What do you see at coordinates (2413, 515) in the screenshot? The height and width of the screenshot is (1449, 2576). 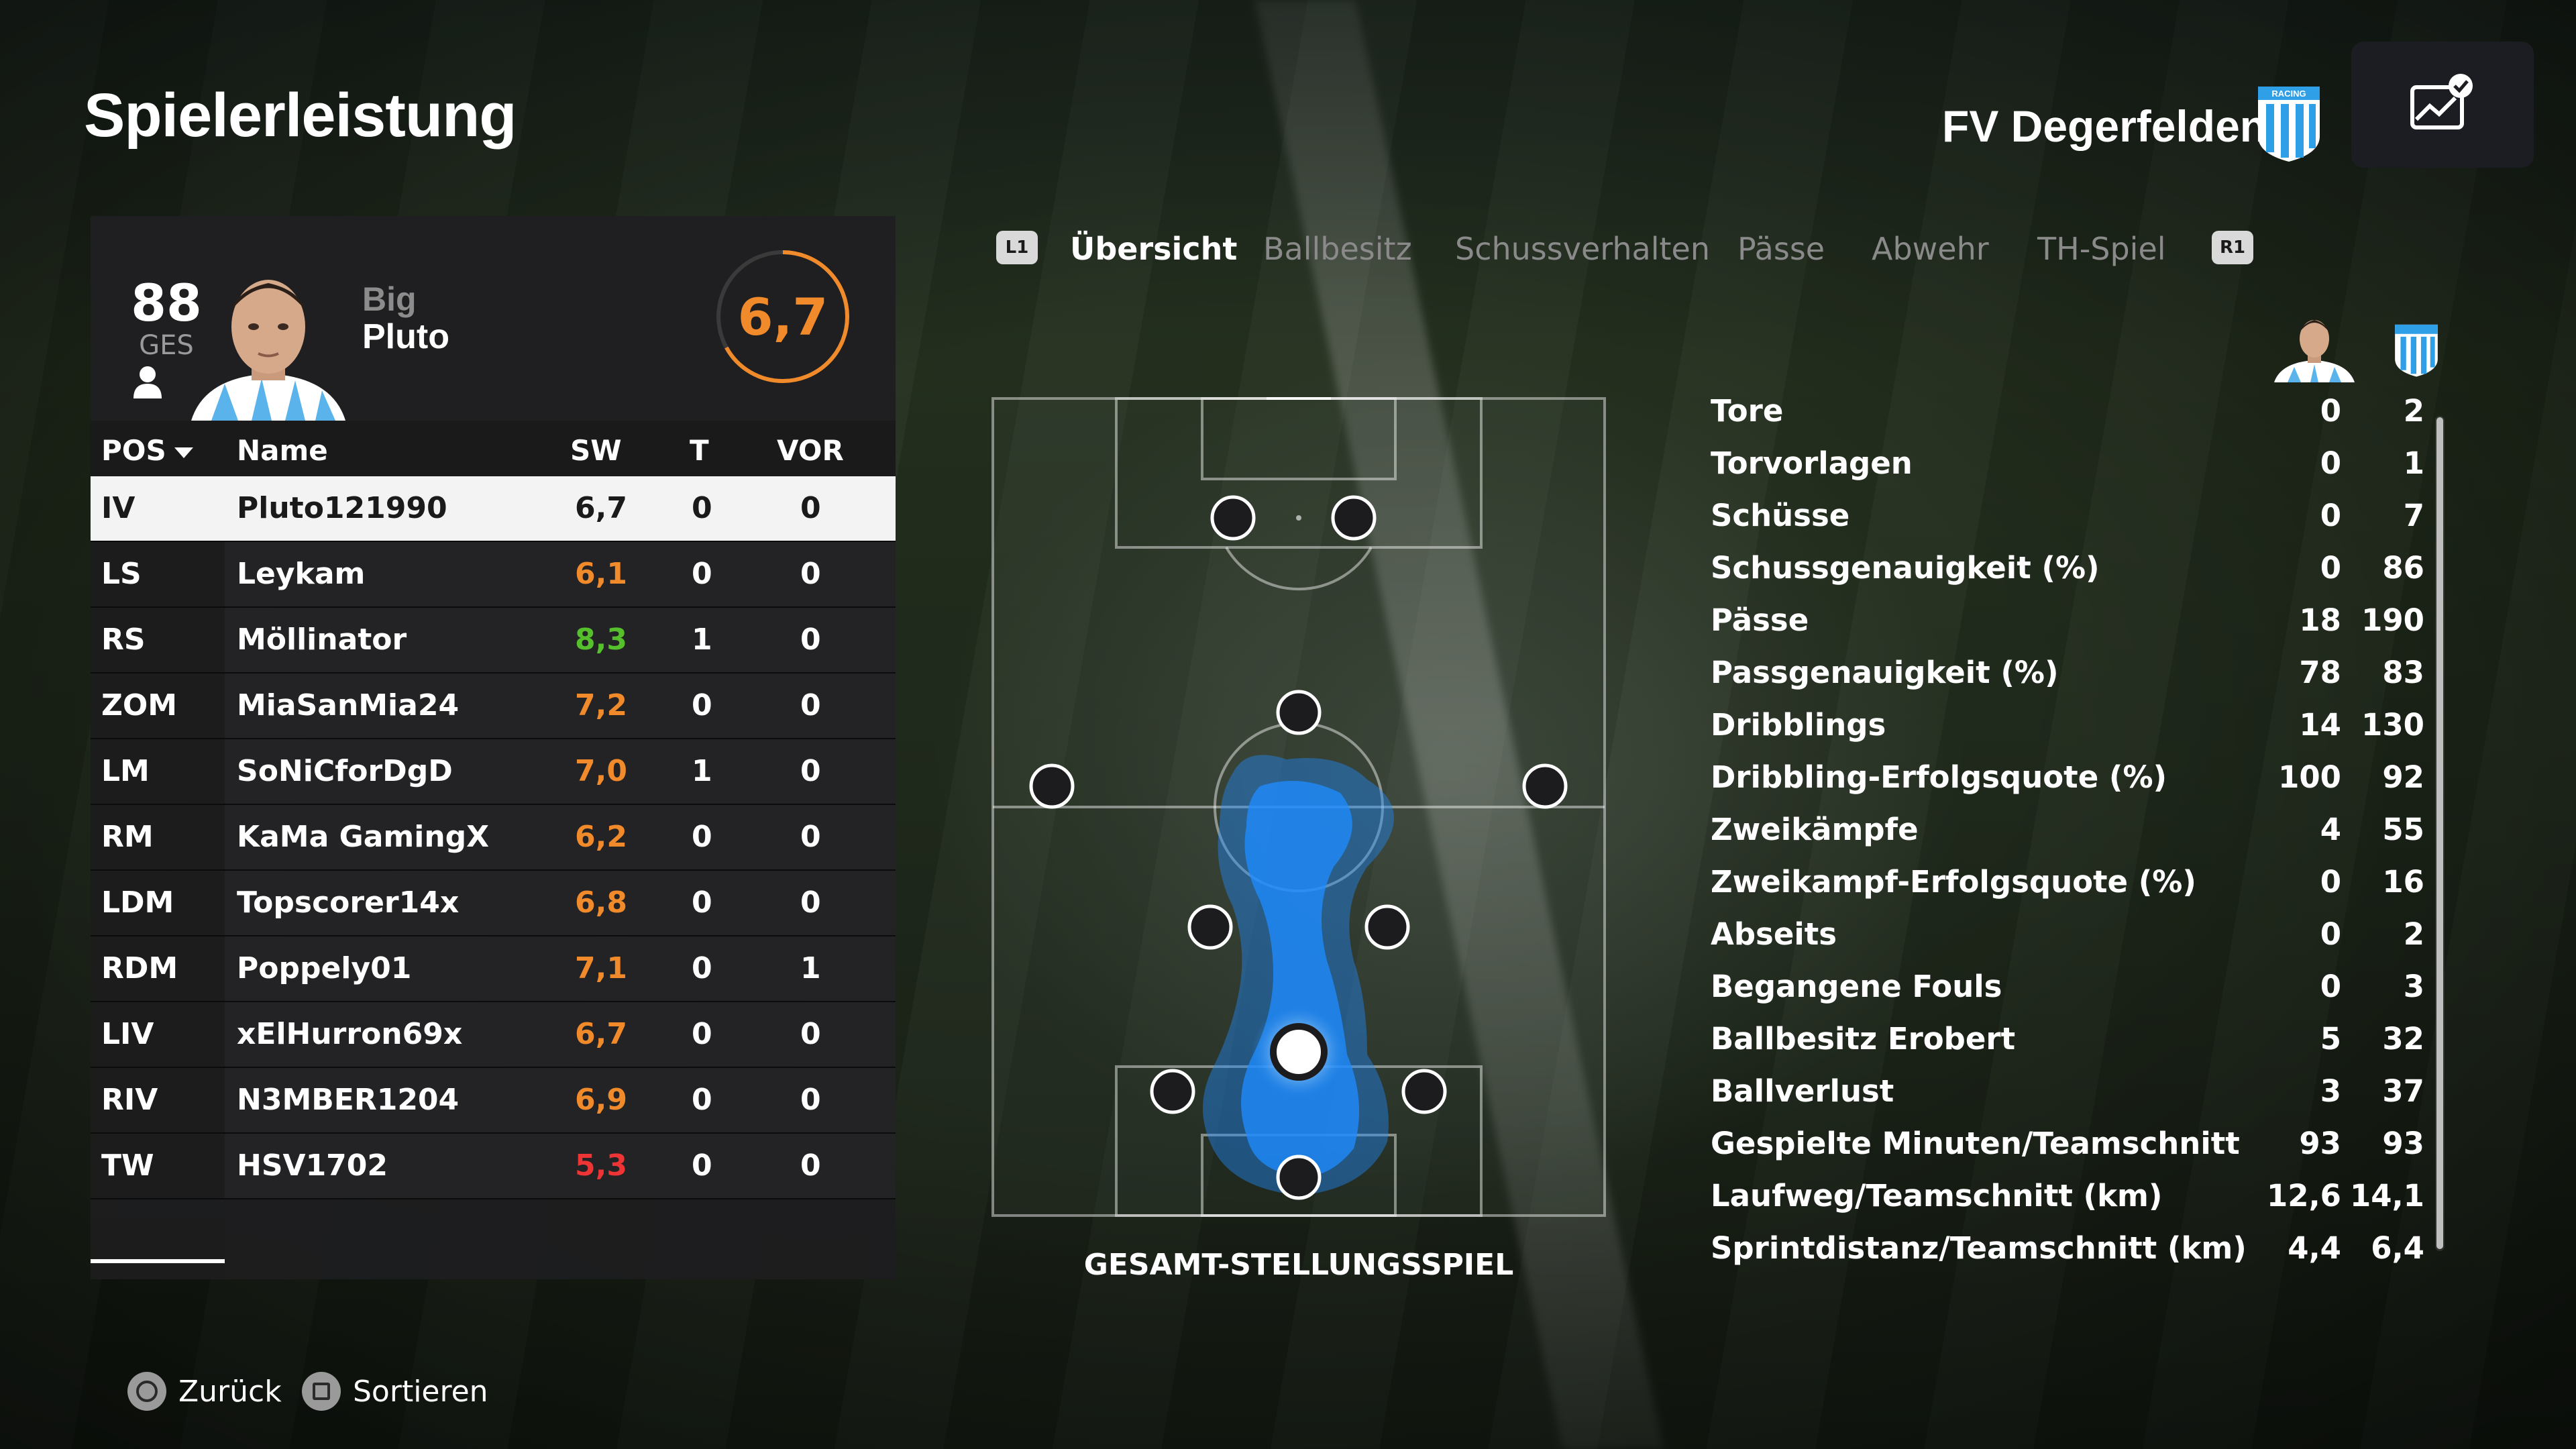 I see `stat-team-value: 7` at bounding box center [2413, 515].